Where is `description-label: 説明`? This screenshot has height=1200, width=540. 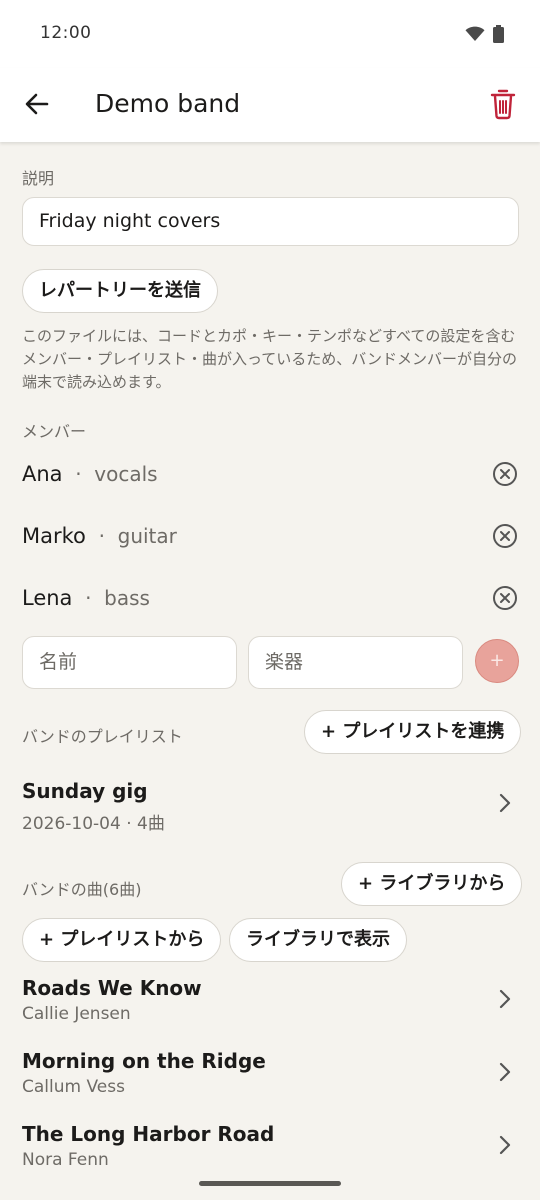
description-label: 説明 is located at coordinates (38, 178).